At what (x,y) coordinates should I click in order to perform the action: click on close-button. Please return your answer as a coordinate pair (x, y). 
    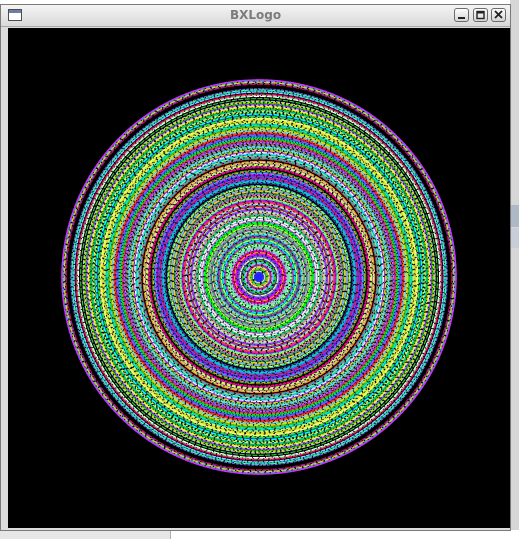
    Looking at the image, I should click on (498, 15).